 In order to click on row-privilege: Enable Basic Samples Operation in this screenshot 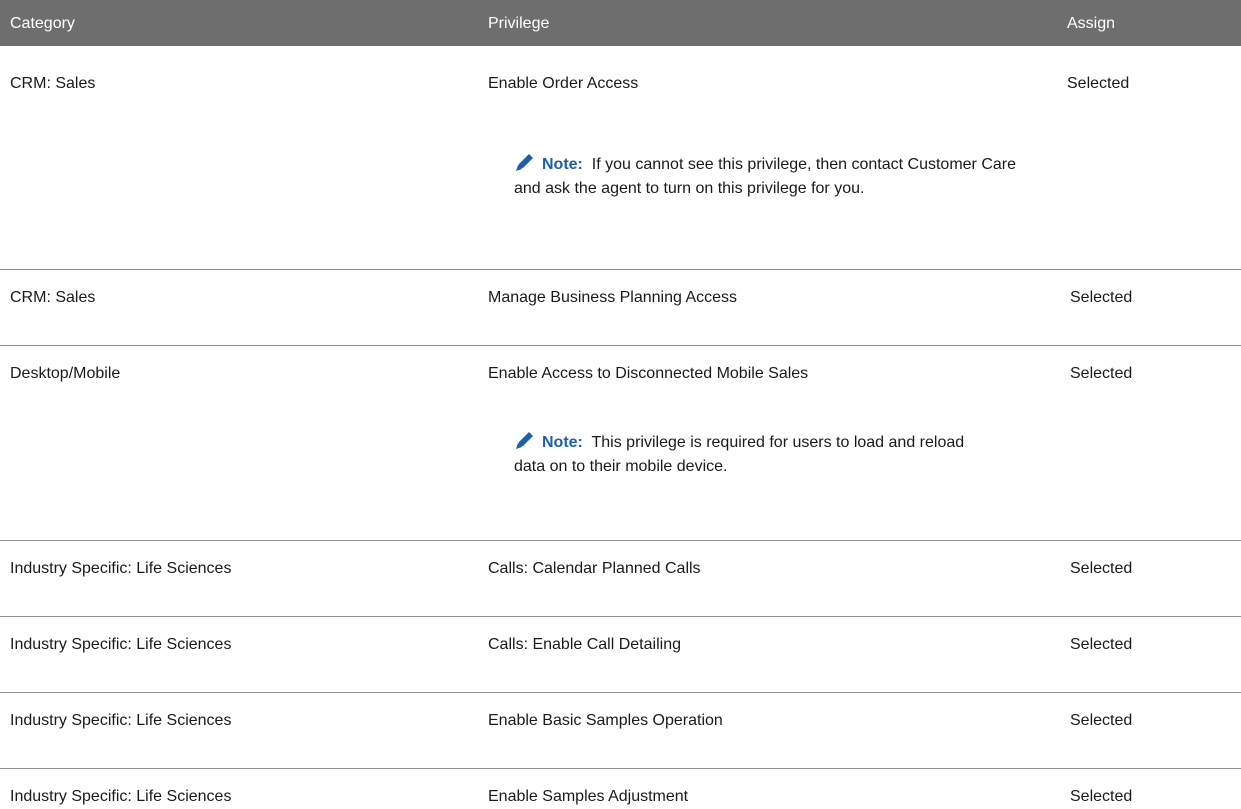, I will do `click(605, 720)`.